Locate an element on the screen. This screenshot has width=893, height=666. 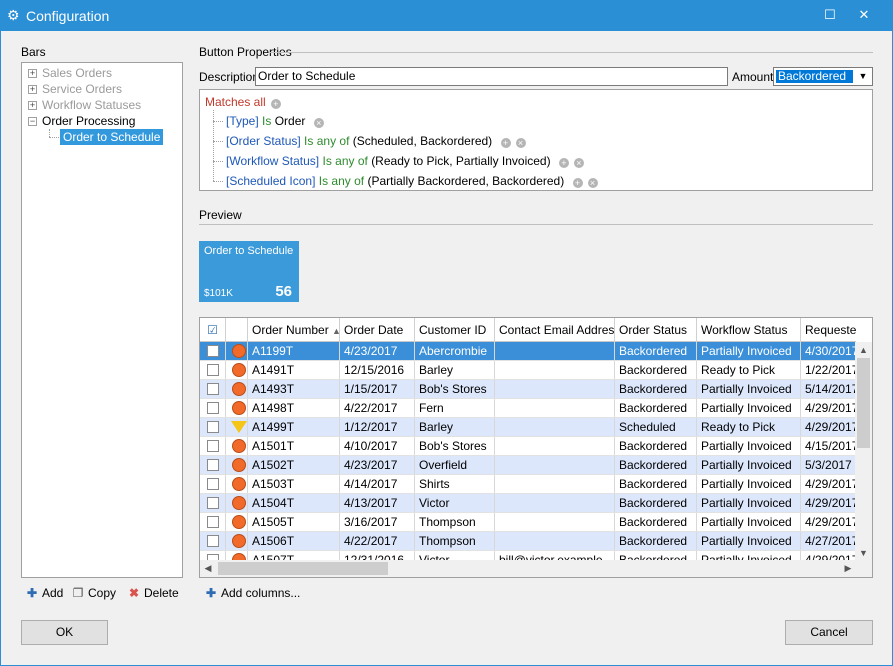
copy-bar-button: ❐ Copy is located at coordinates (94, 593).